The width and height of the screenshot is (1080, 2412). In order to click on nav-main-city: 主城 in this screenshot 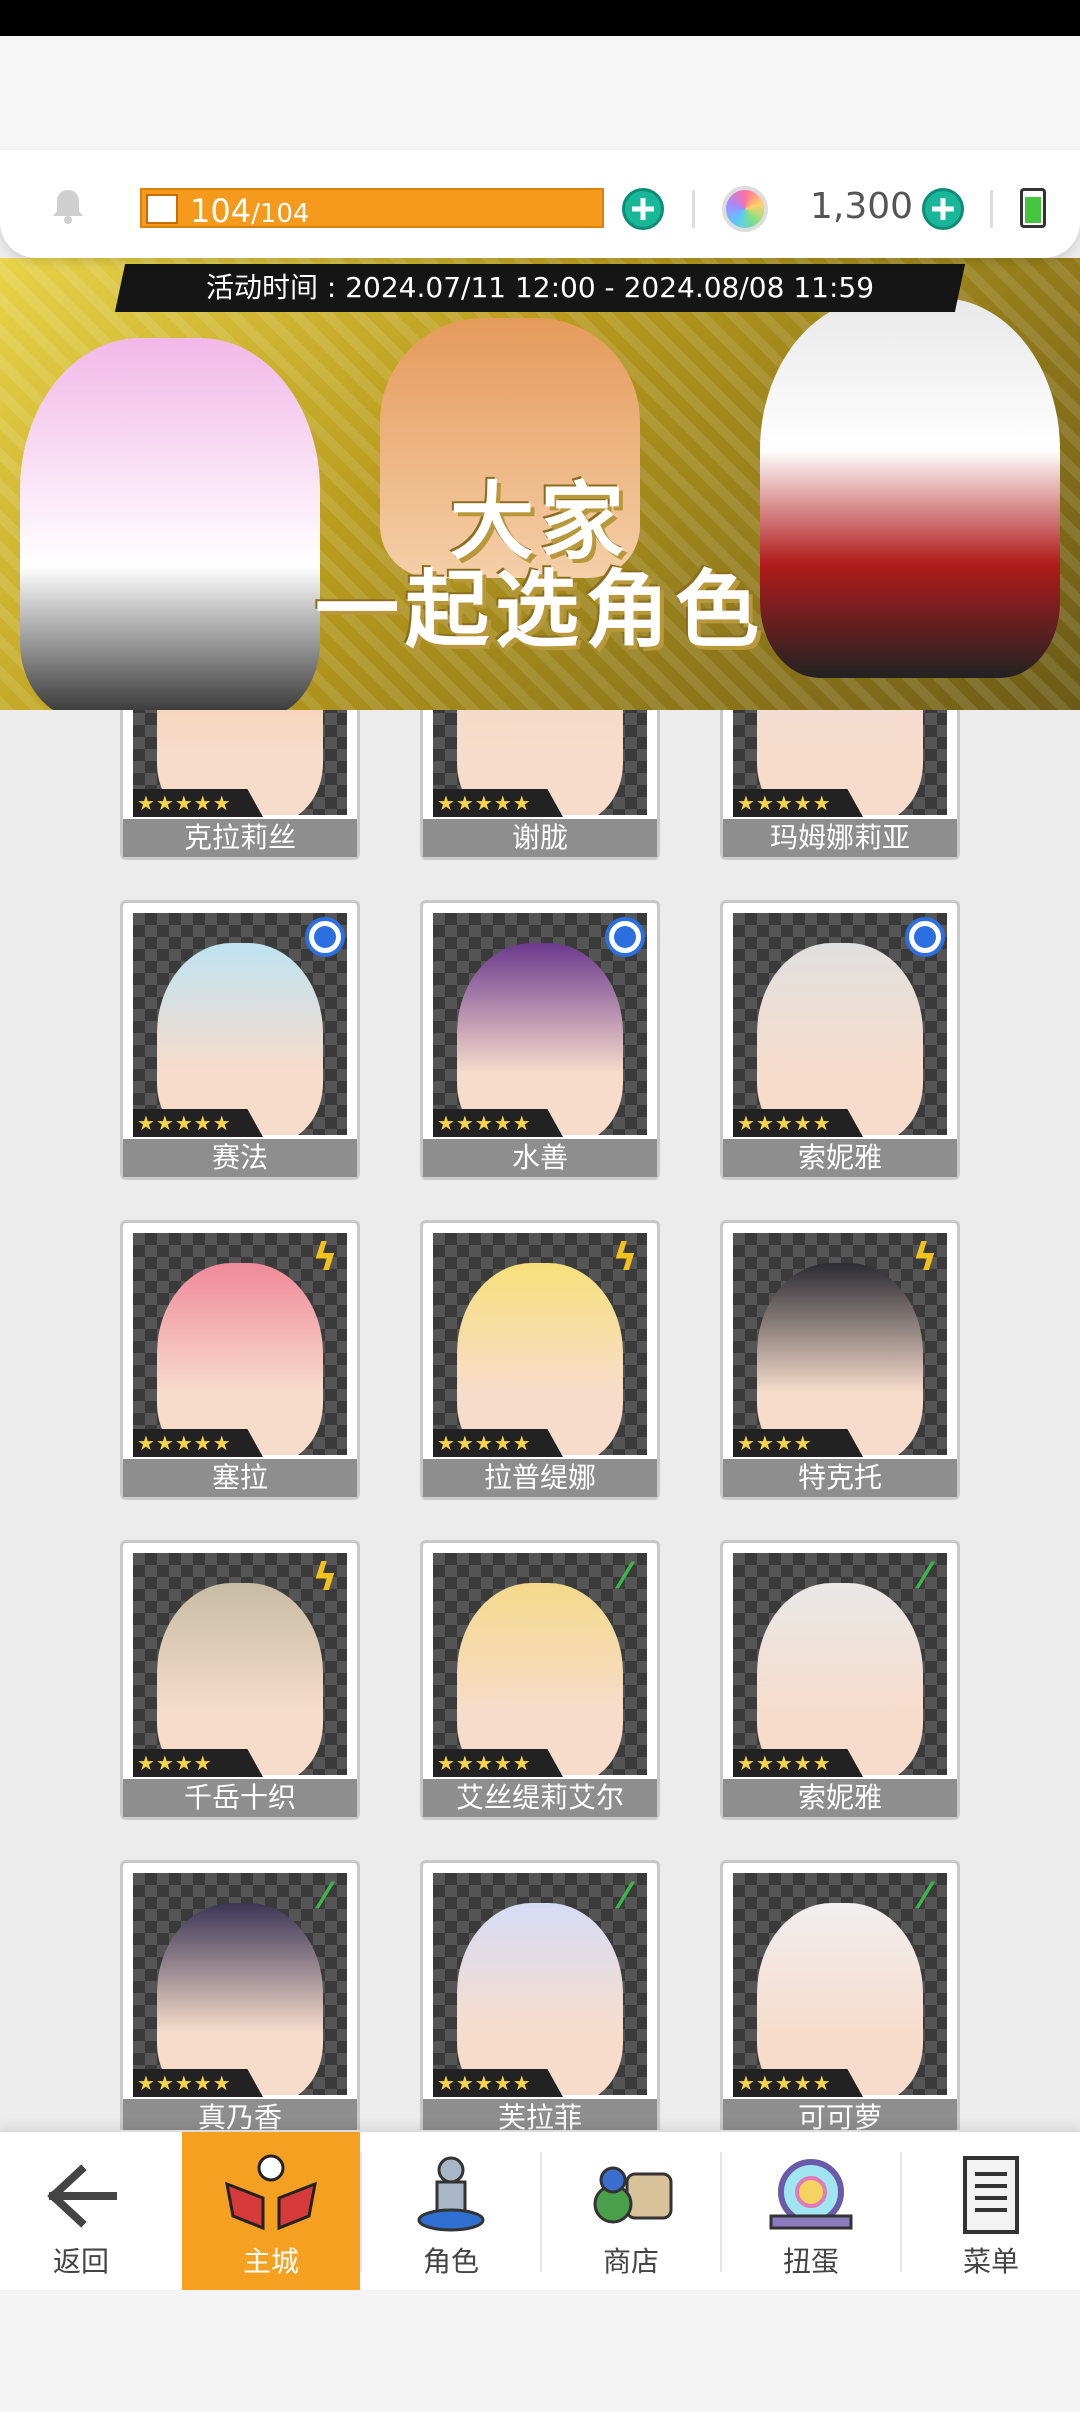, I will do `click(271, 2212)`.